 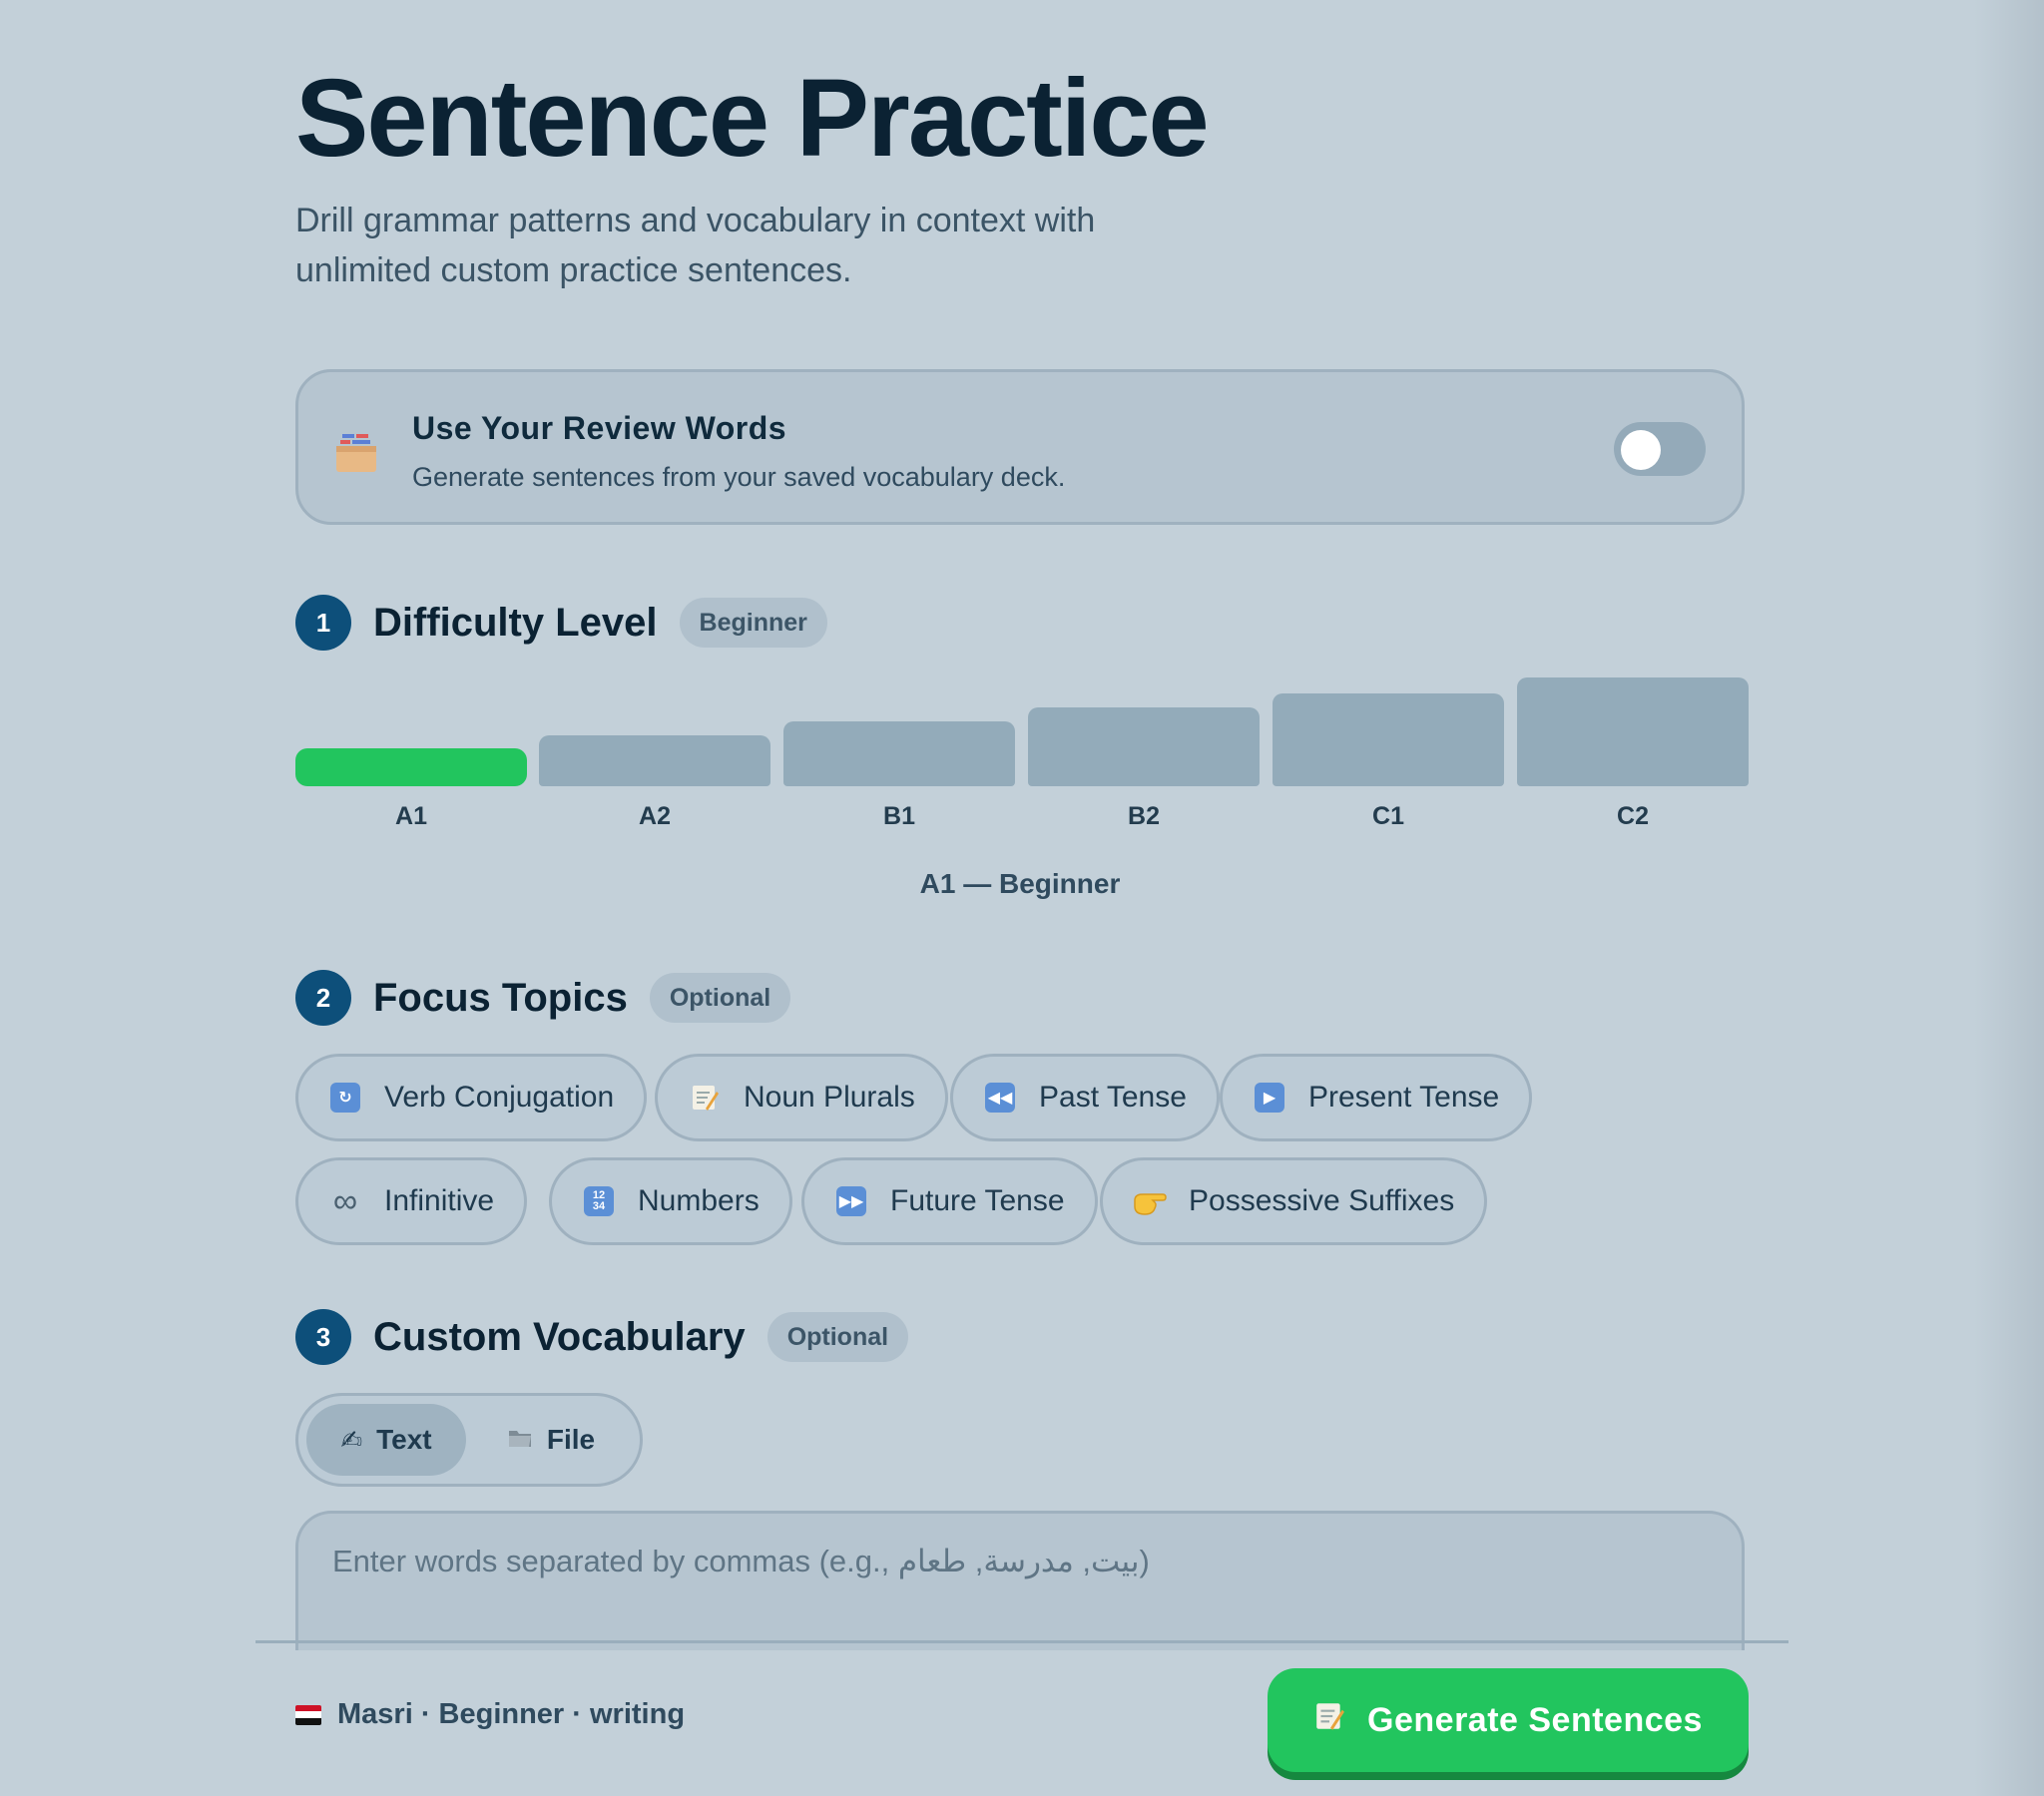 I want to click on footer-meta: Masri · Beginner · writing, so click(x=490, y=1714).